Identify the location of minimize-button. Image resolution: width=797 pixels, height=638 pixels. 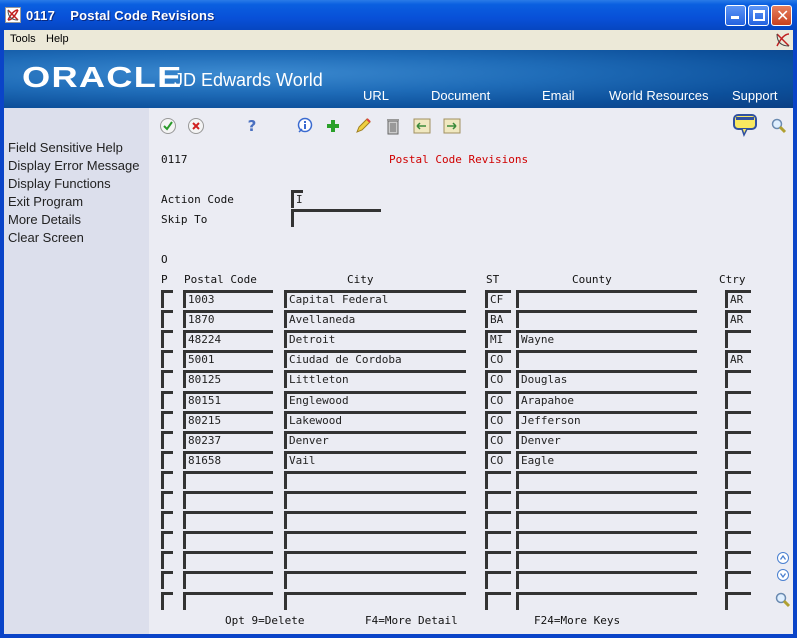
(735, 15).